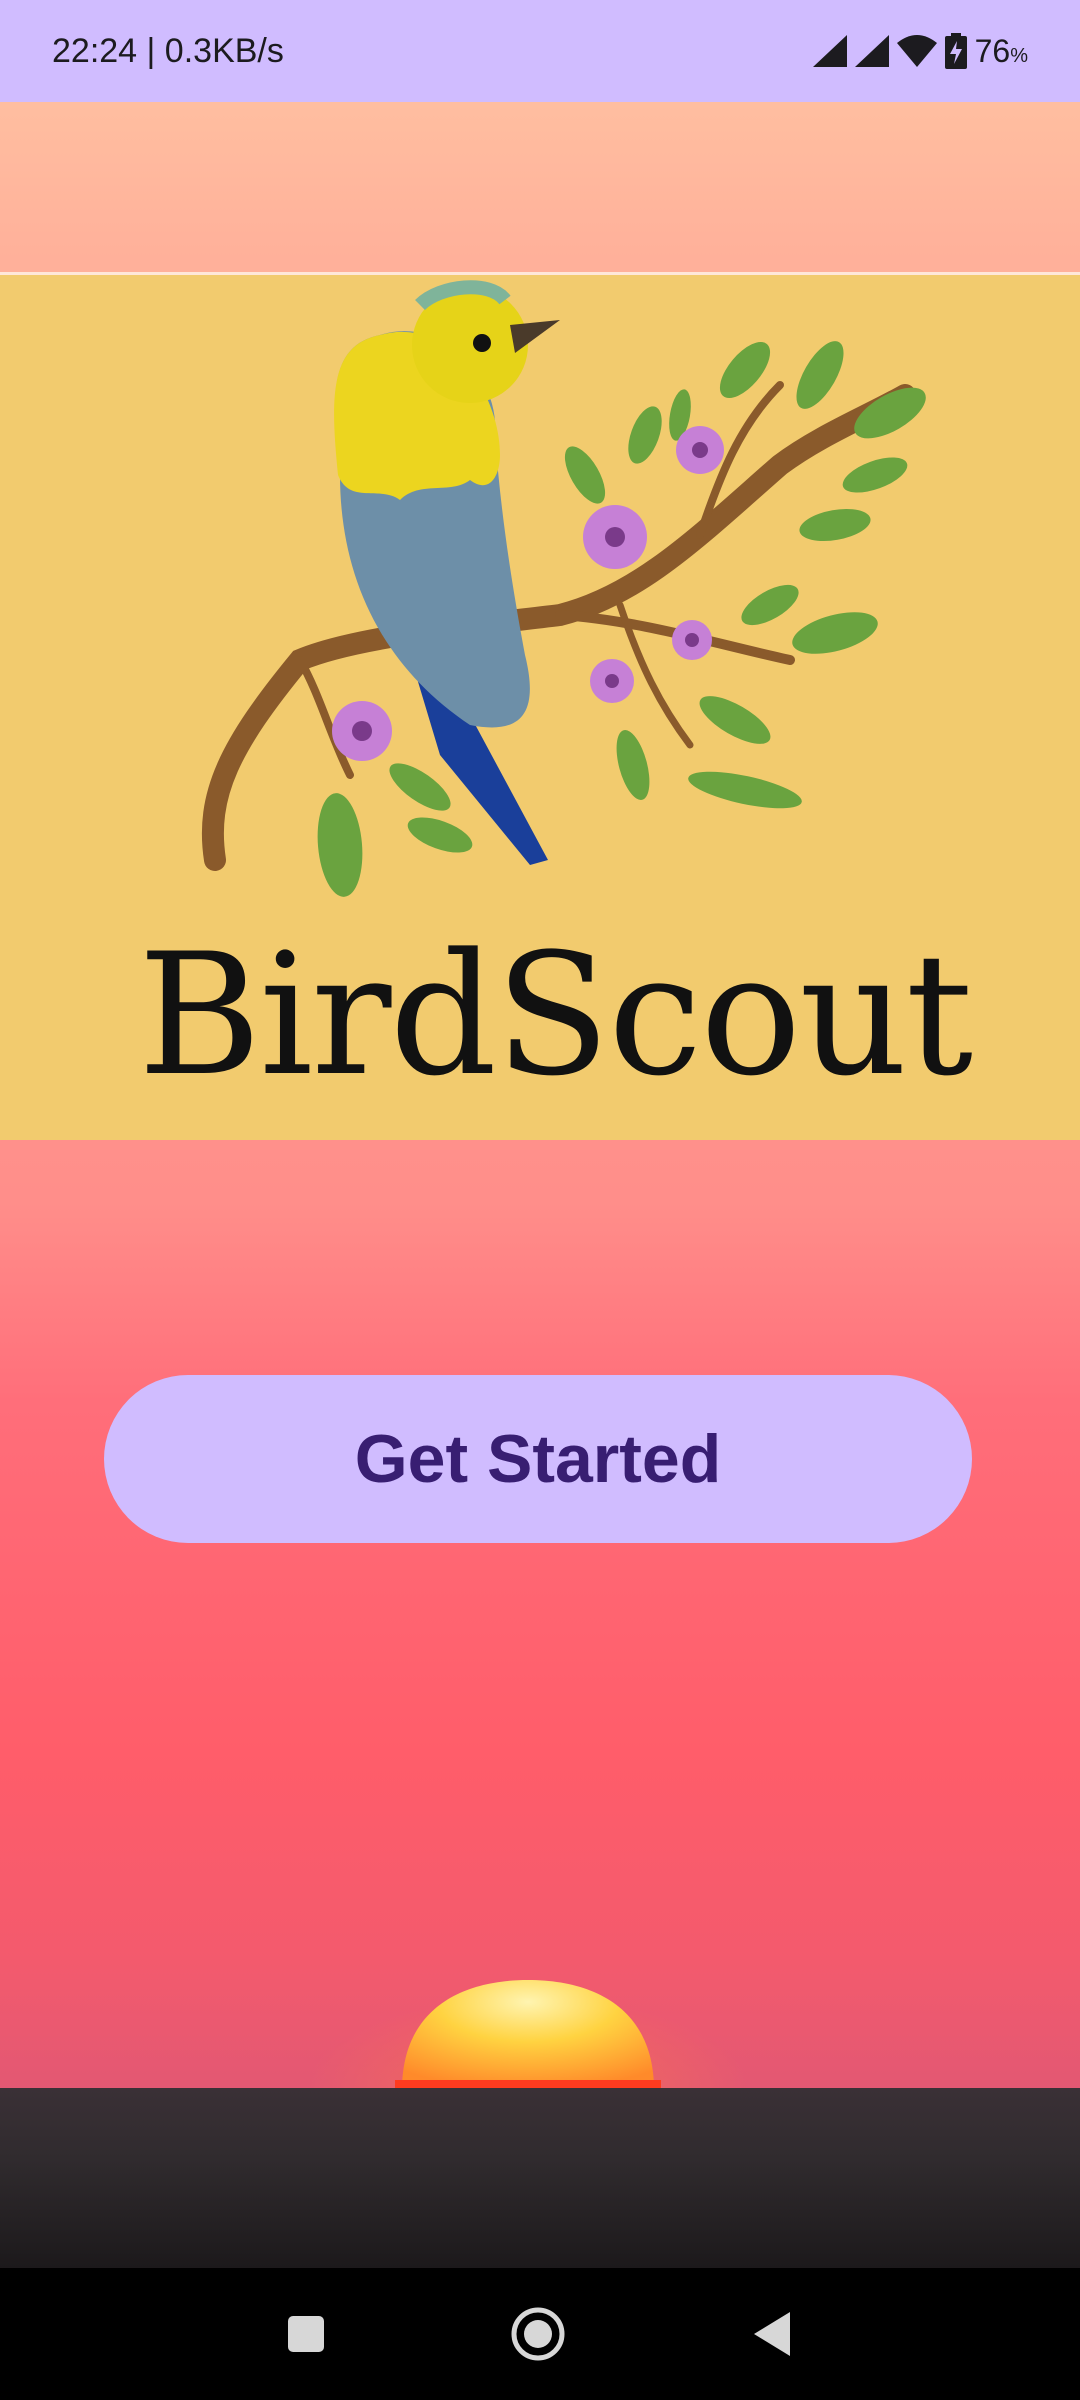 The width and height of the screenshot is (1080, 2400). I want to click on back-icon, so click(772, 2334).